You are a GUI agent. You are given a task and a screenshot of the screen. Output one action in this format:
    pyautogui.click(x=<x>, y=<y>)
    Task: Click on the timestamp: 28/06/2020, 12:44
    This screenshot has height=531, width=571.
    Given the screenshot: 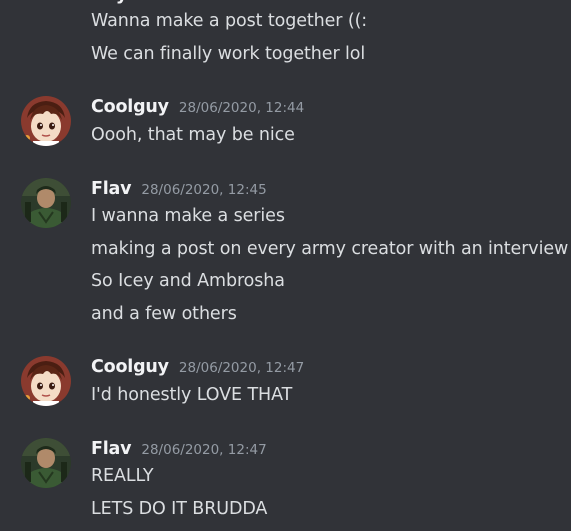 What is the action you would take?
    pyautogui.click(x=241, y=108)
    